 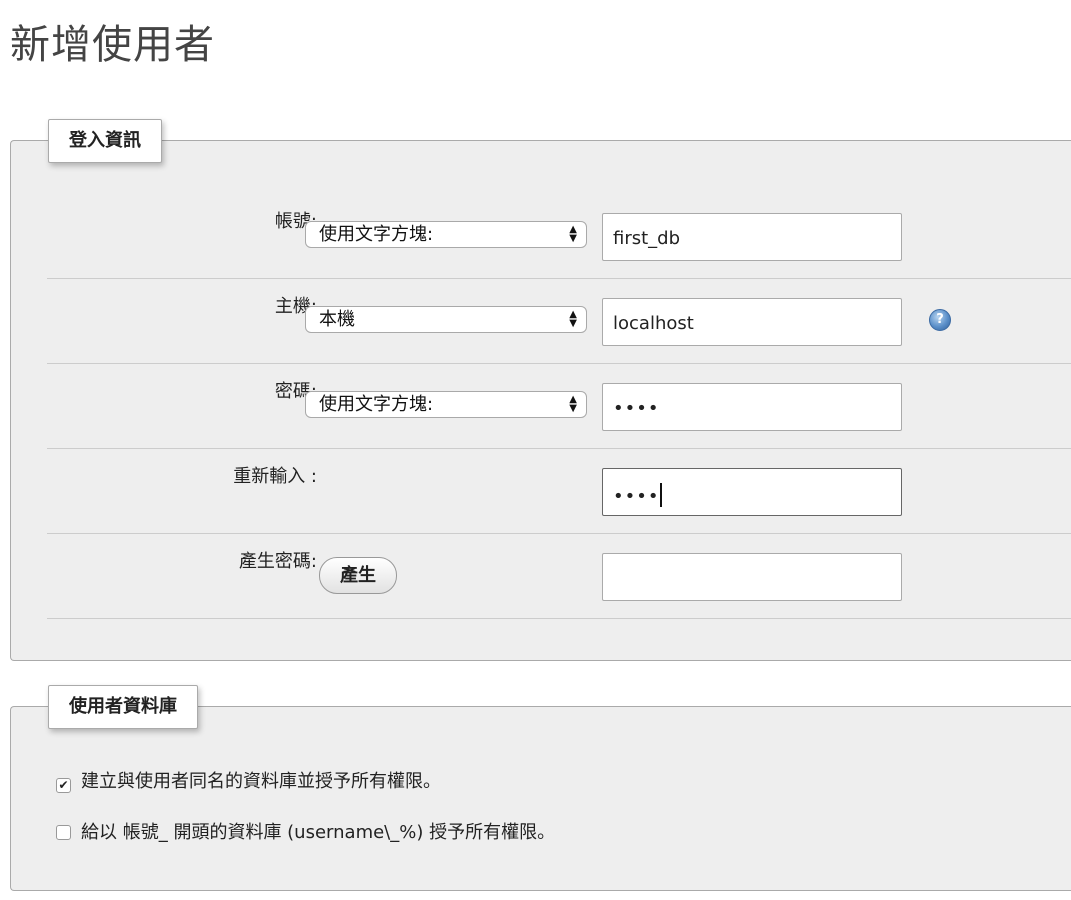 I want to click on password-type-select: 使用文字方塊: ▲ ▼, so click(x=446, y=404).